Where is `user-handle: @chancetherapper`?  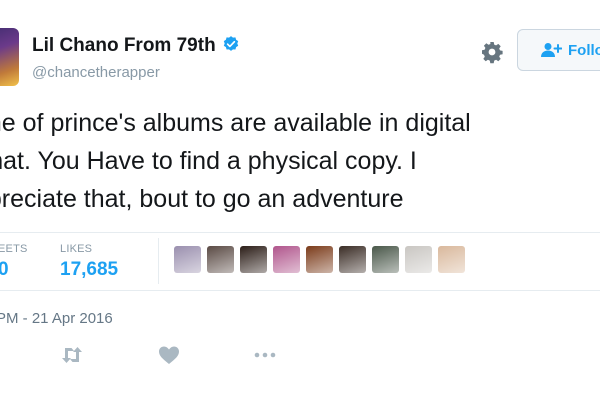
user-handle: @chancetherapper is located at coordinates (96, 72).